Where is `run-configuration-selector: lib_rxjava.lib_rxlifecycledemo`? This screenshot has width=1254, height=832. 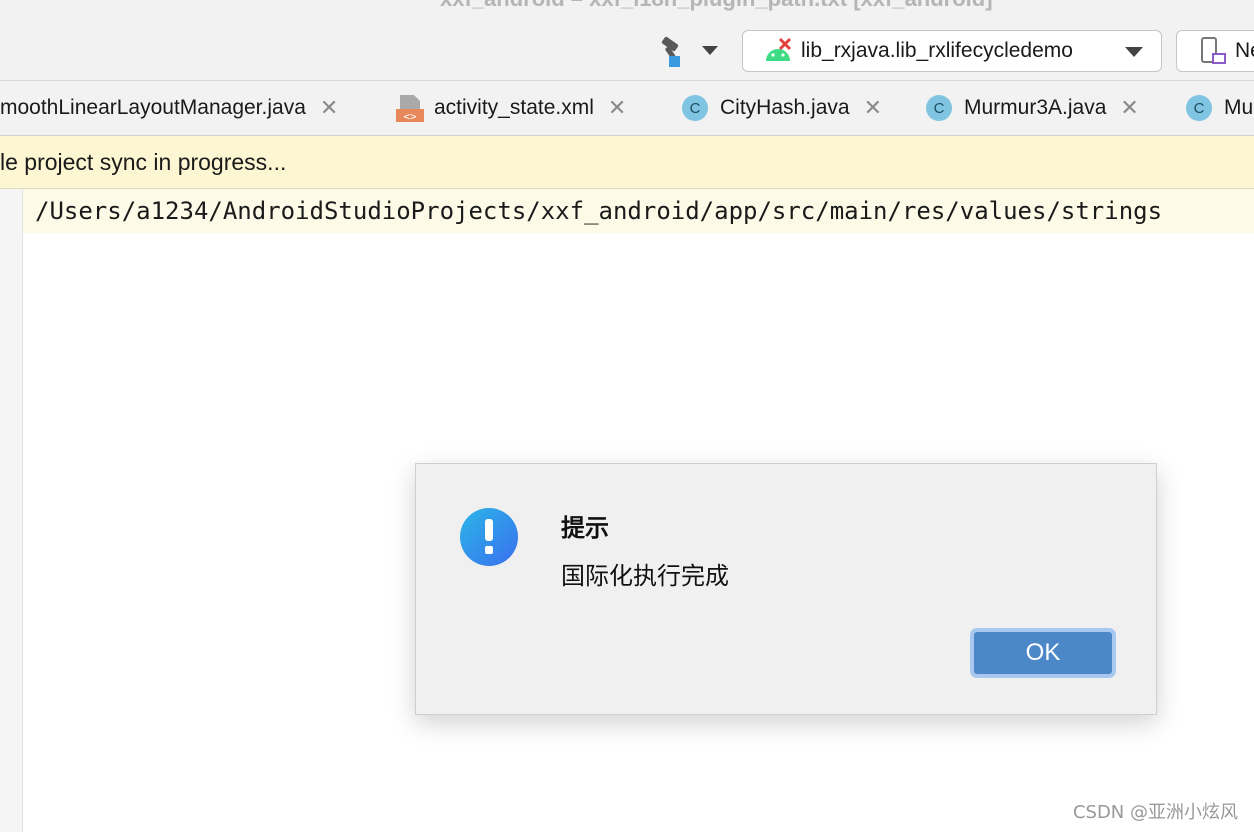 run-configuration-selector: lib_rxjava.lib_rxlifecycledemo is located at coordinates (952, 51).